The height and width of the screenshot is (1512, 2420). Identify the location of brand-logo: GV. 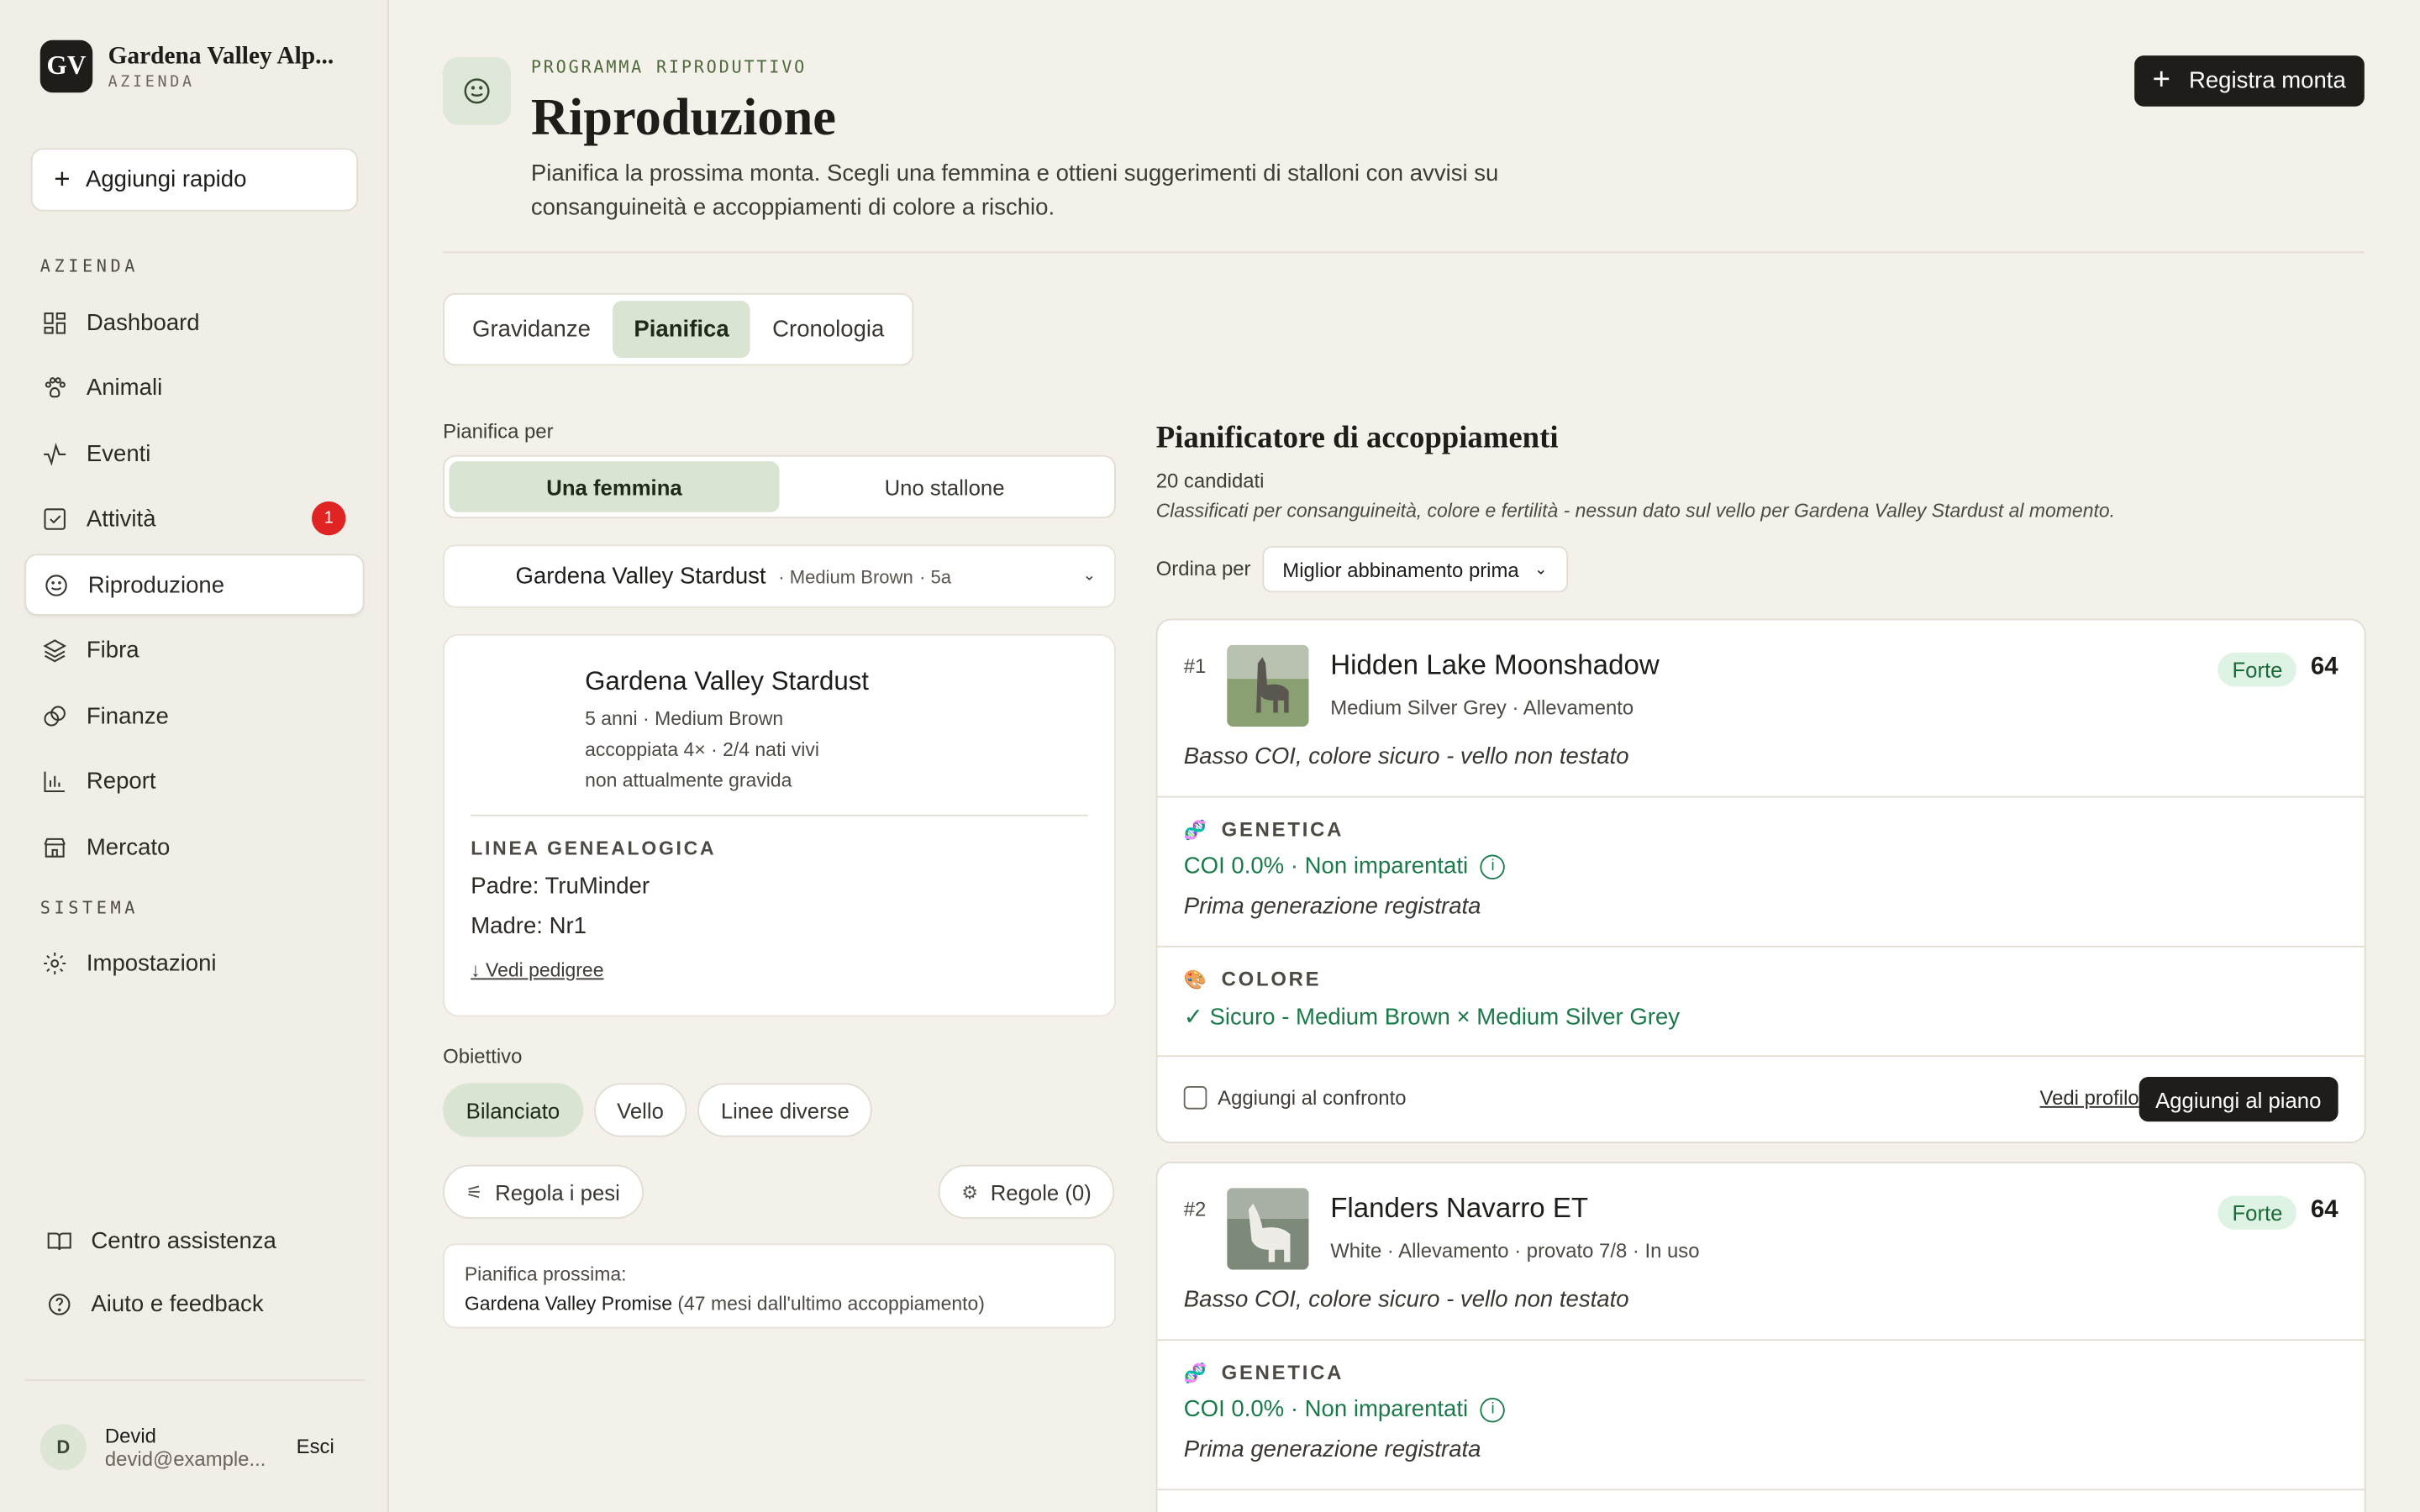
(66, 66).